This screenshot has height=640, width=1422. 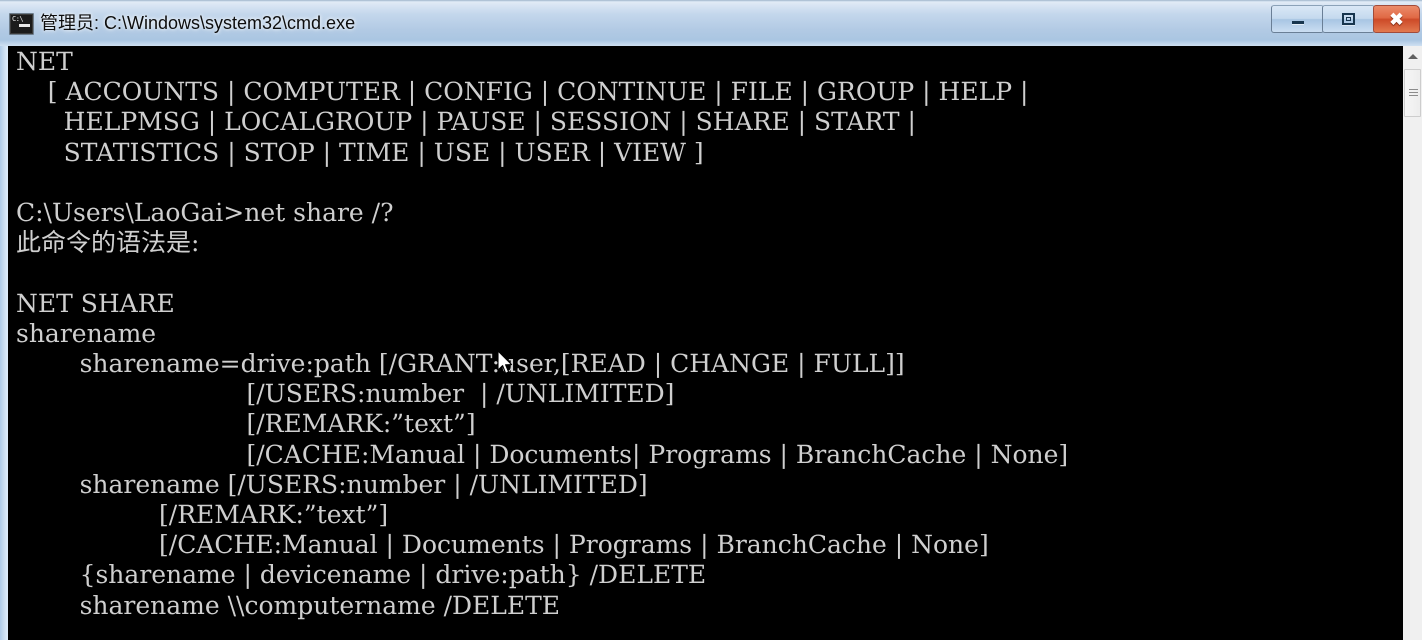 What do you see at coordinates (198, 23) in the screenshot?
I see `window-title: 管理员: C:\Windows\system32\cmd.exe` at bounding box center [198, 23].